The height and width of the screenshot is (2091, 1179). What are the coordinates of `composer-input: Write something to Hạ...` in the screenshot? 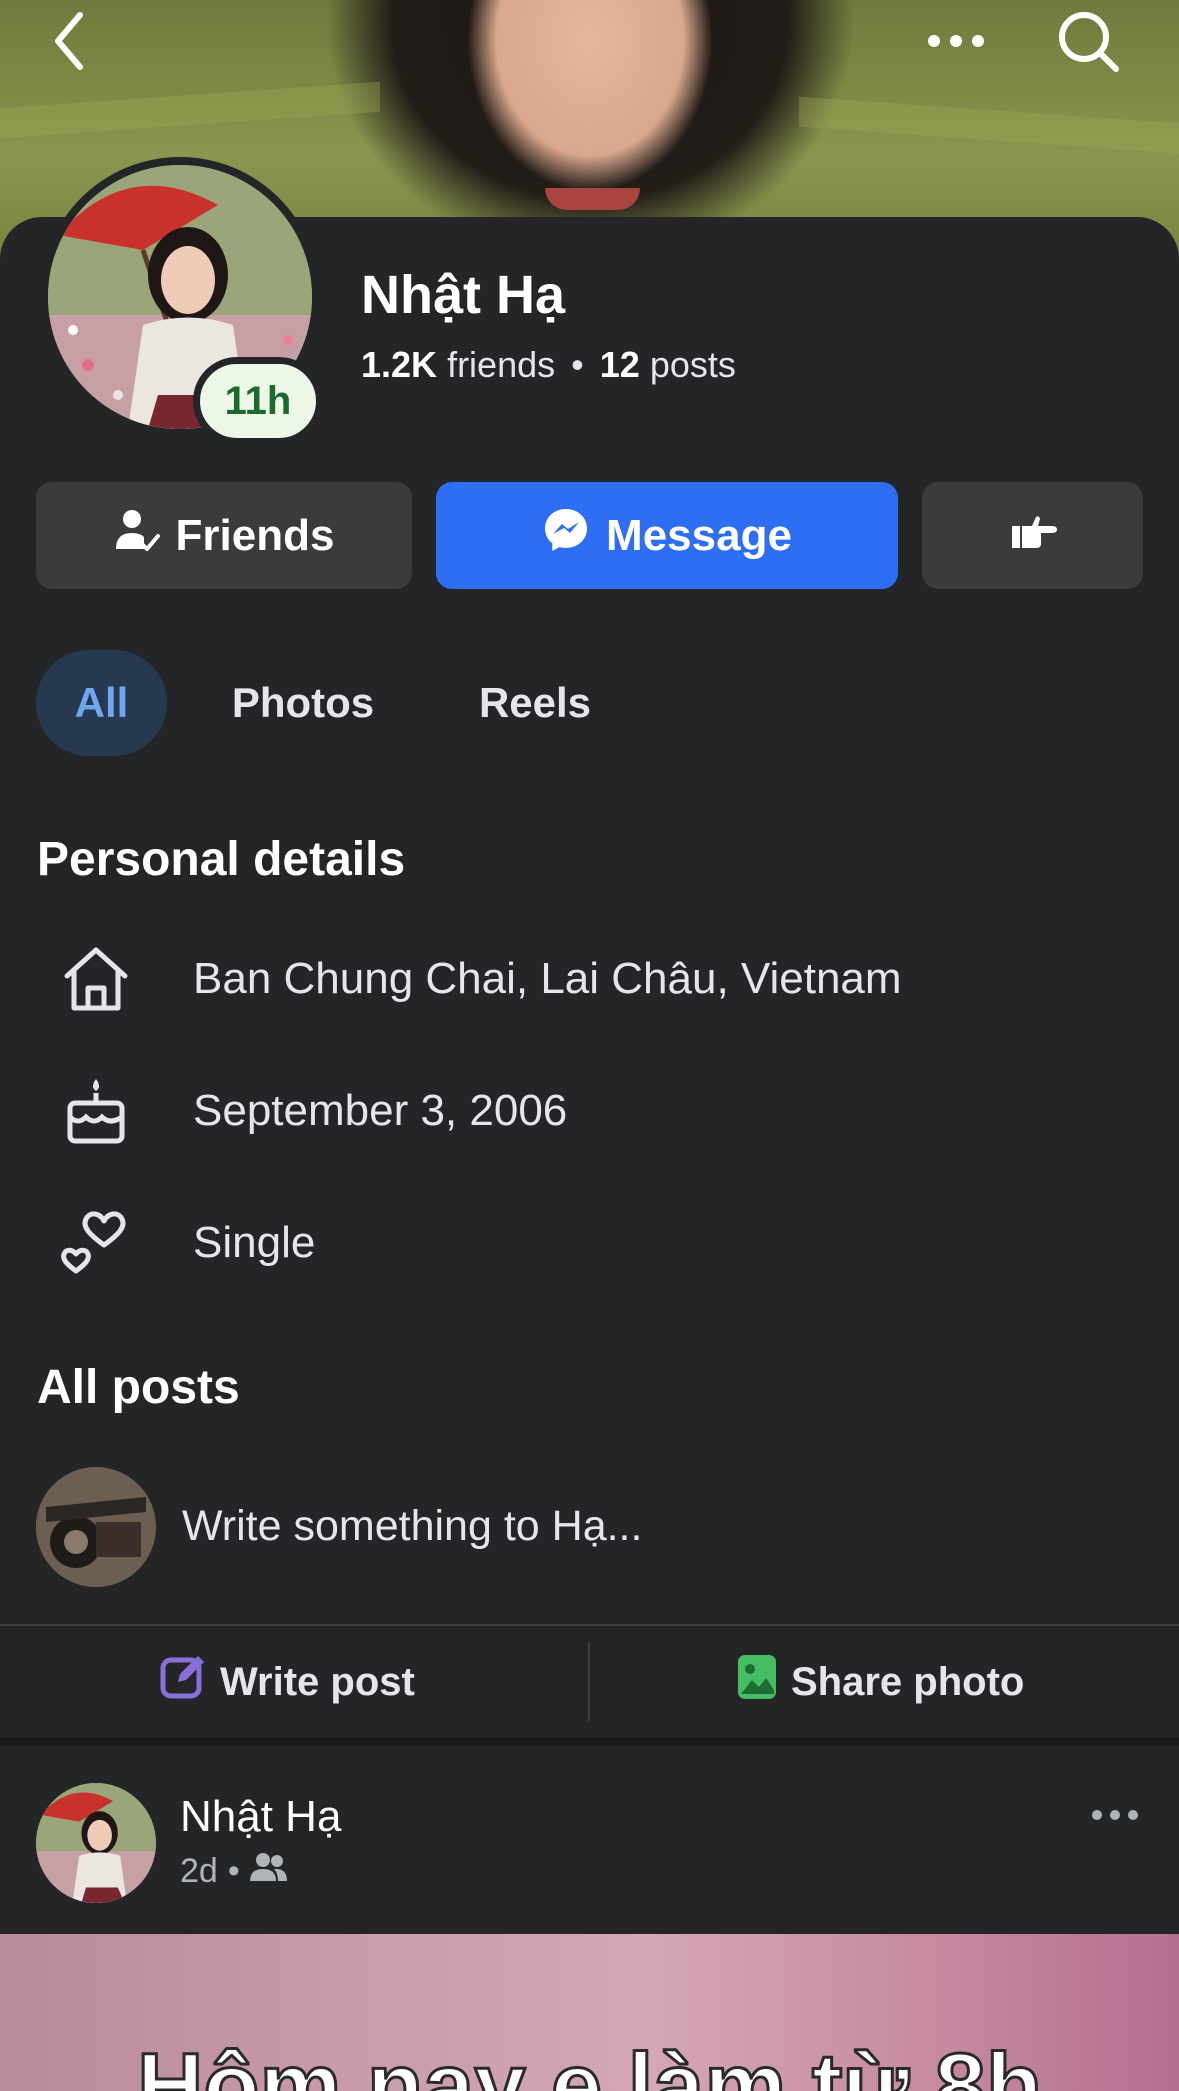 It's located at (412, 1526).